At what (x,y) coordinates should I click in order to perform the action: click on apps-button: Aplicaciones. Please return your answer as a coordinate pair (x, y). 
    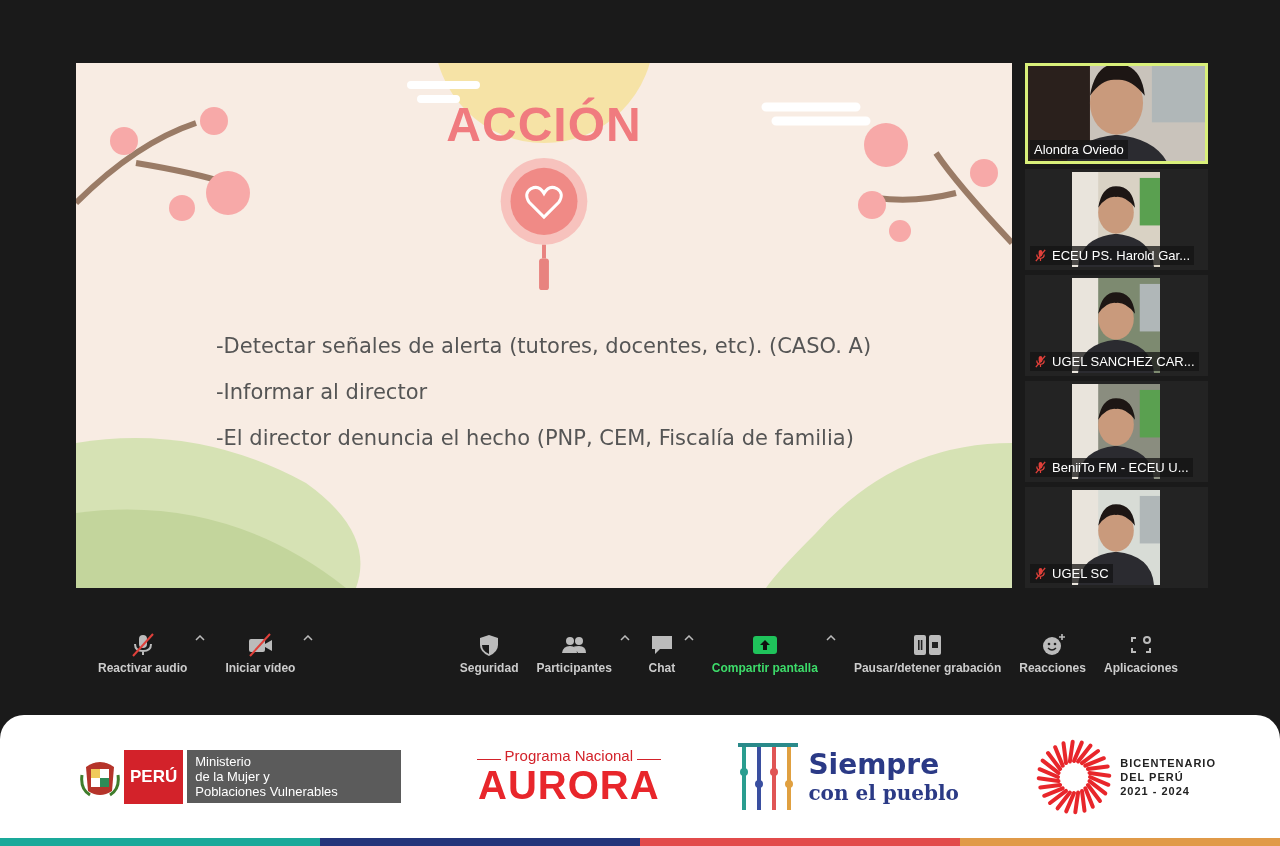
    Looking at the image, I should click on (1140, 654).